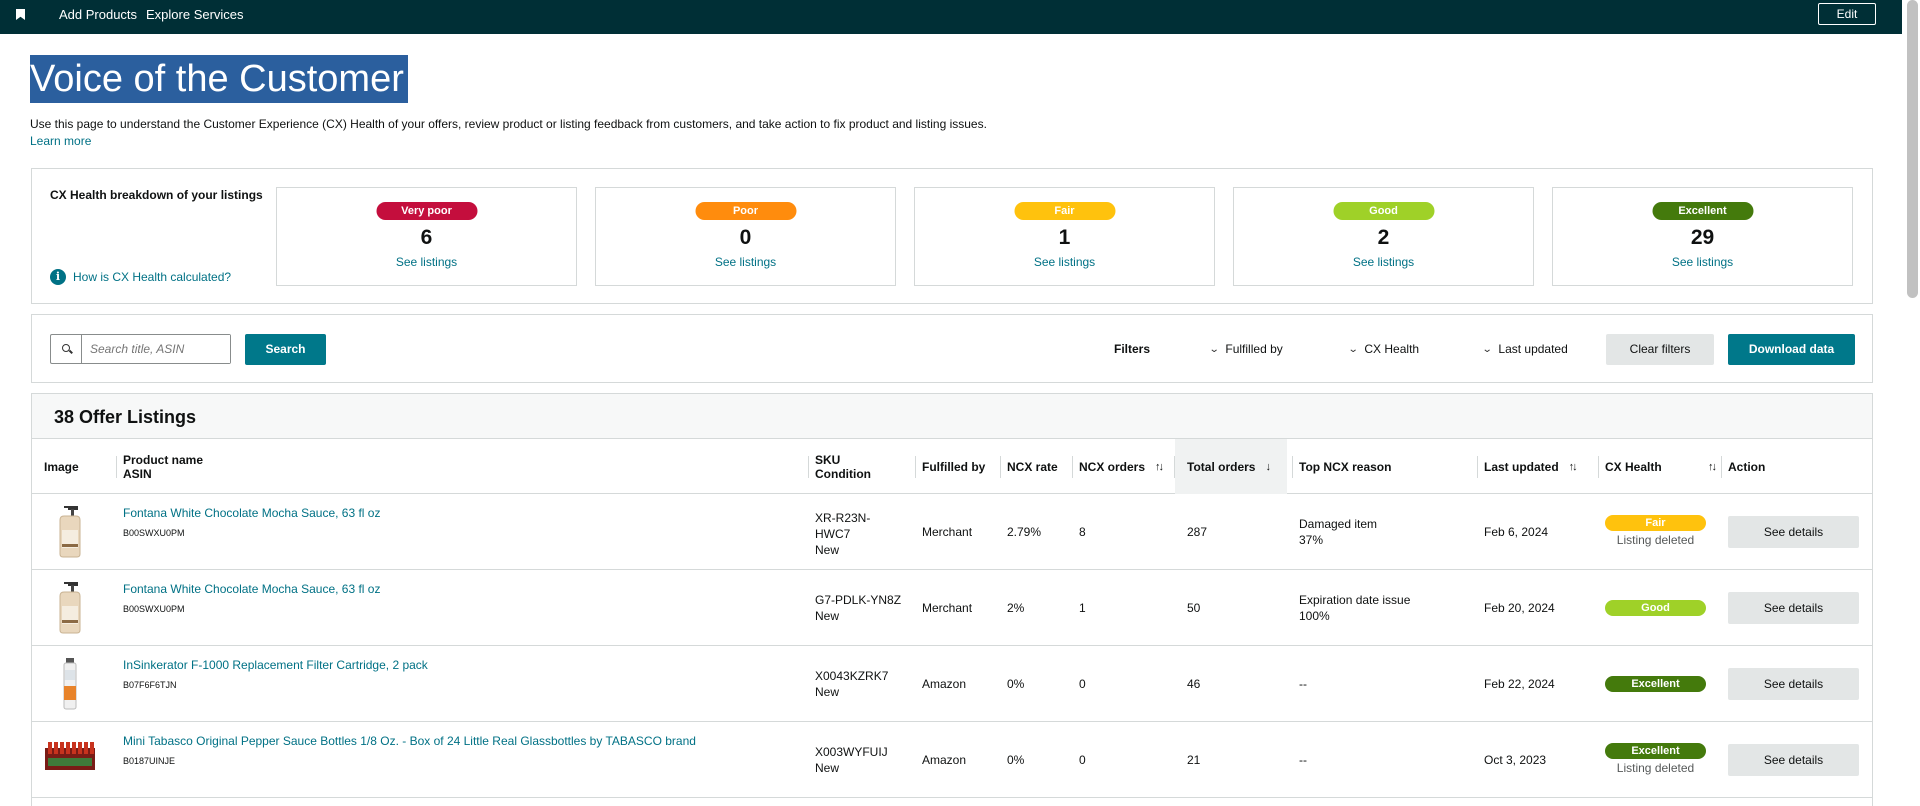 The image size is (1920, 806). Describe the element at coordinates (1016, 608) in the screenshot. I see `ncx-rate-cell: 2%` at that location.